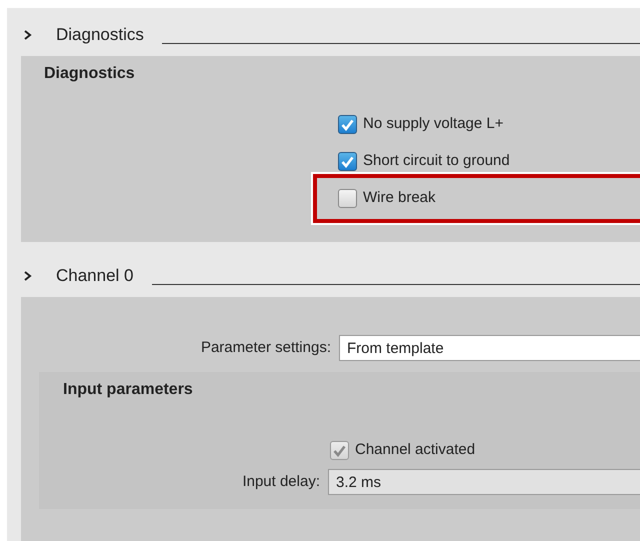 The height and width of the screenshot is (541, 640). I want to click on field-label: Input delay:, so click(280, 482).